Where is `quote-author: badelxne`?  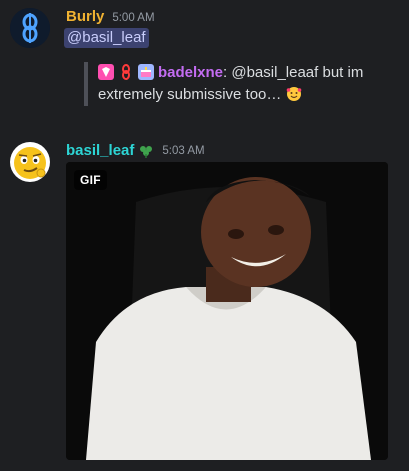
quote-author: badelxne is located at coordinates (190, 72).